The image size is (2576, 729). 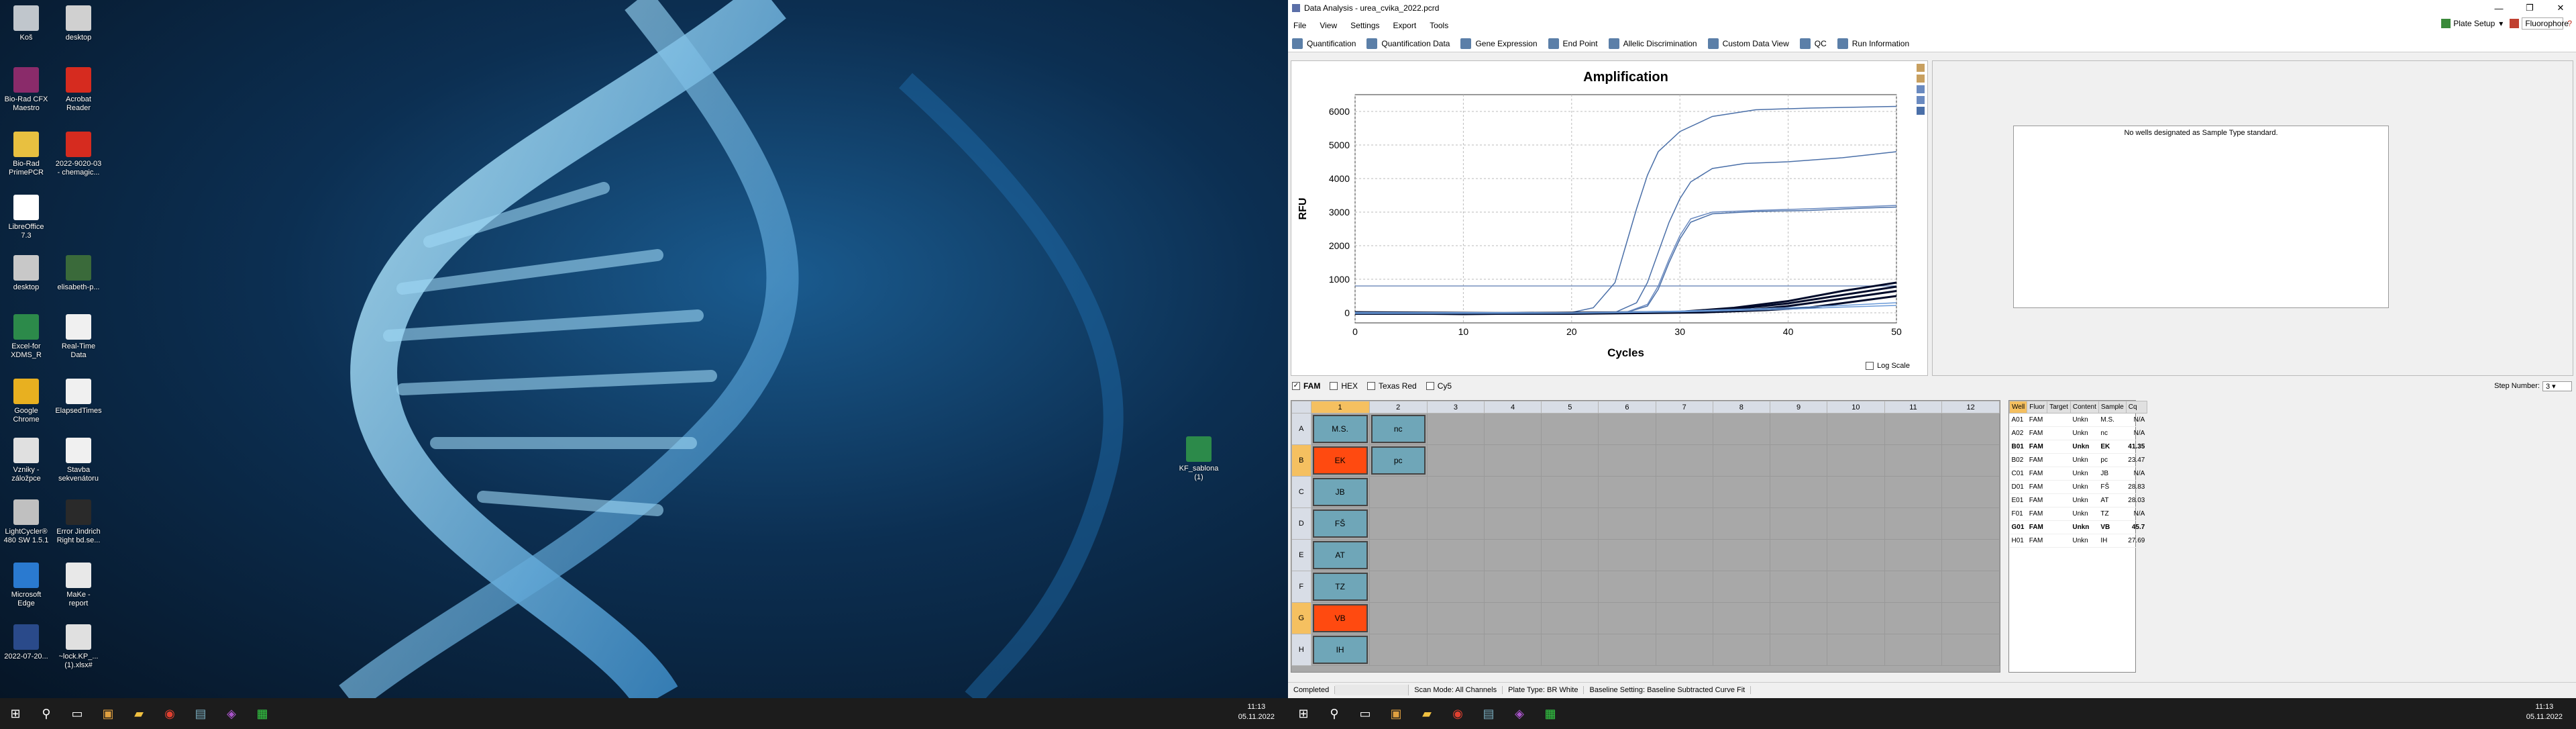 What do you see at coordinates (1427, 713) in the screenshot?
I see `file-explorer-icon-2: ▰` at bounding box center [1427, 713].